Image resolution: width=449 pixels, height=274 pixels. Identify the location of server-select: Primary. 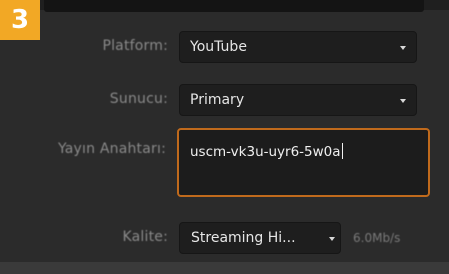
(298, 100).